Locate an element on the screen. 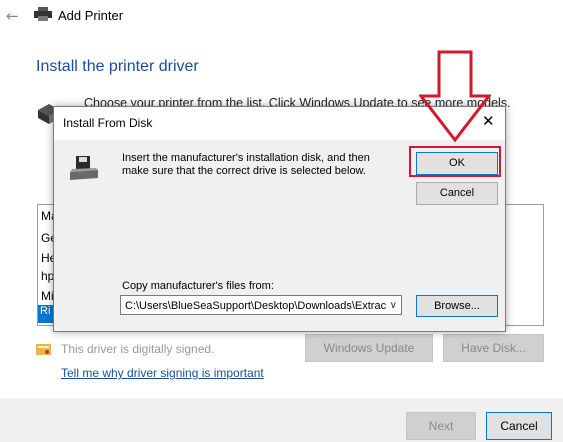  red-down-arrow-icon is located at coordinates (455, 96).